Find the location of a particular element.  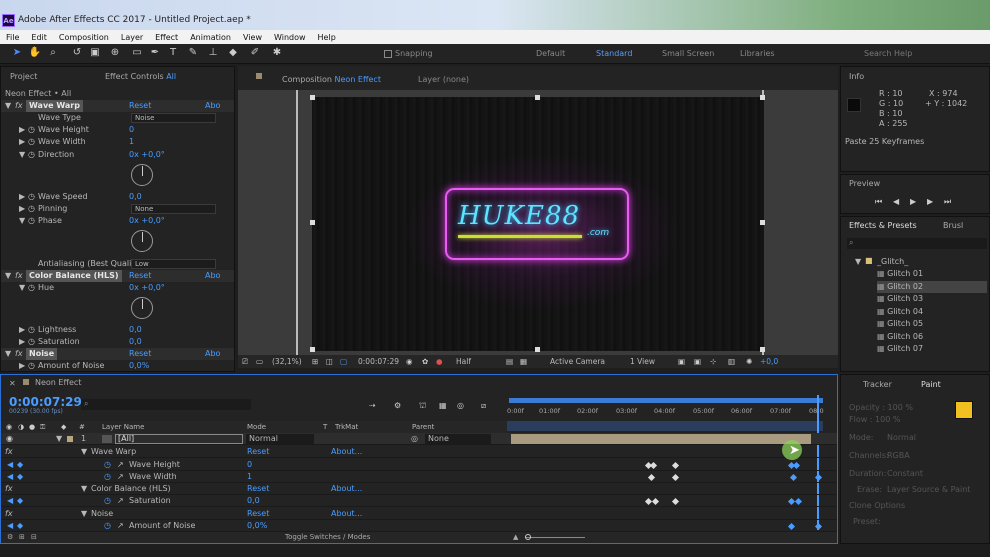

camera-dropdown: Active Camera is located at coordinates (577, 361).